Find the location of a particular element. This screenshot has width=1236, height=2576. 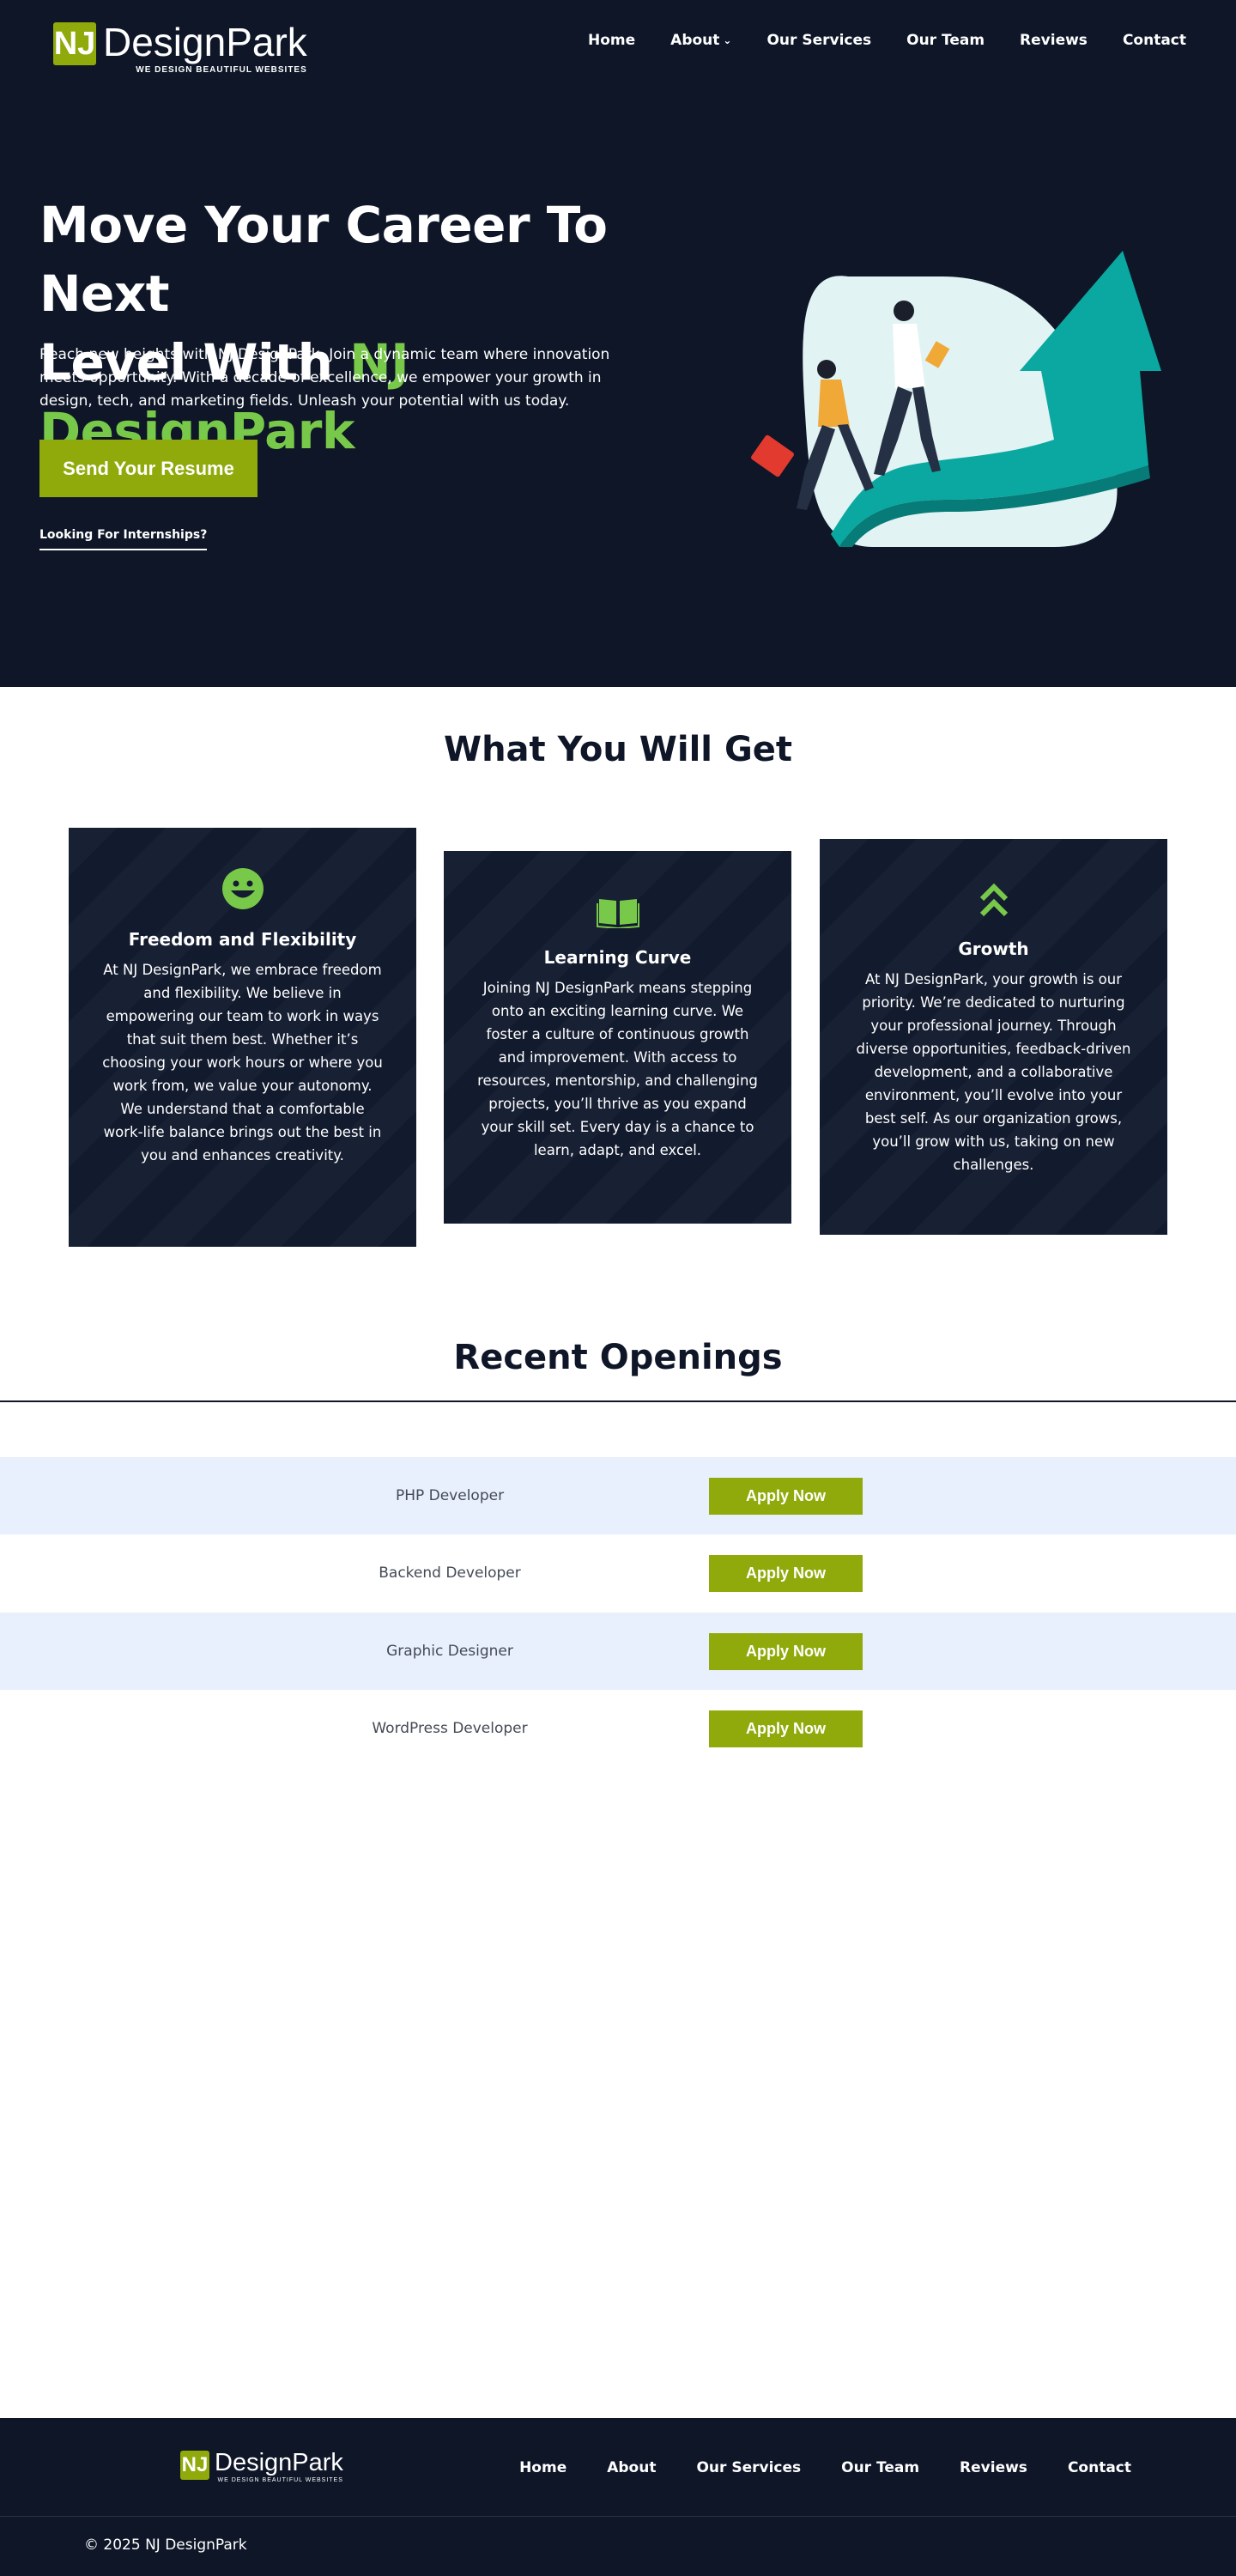

footer-nav-contact: Contact is located at coordinates (1099, 2467).